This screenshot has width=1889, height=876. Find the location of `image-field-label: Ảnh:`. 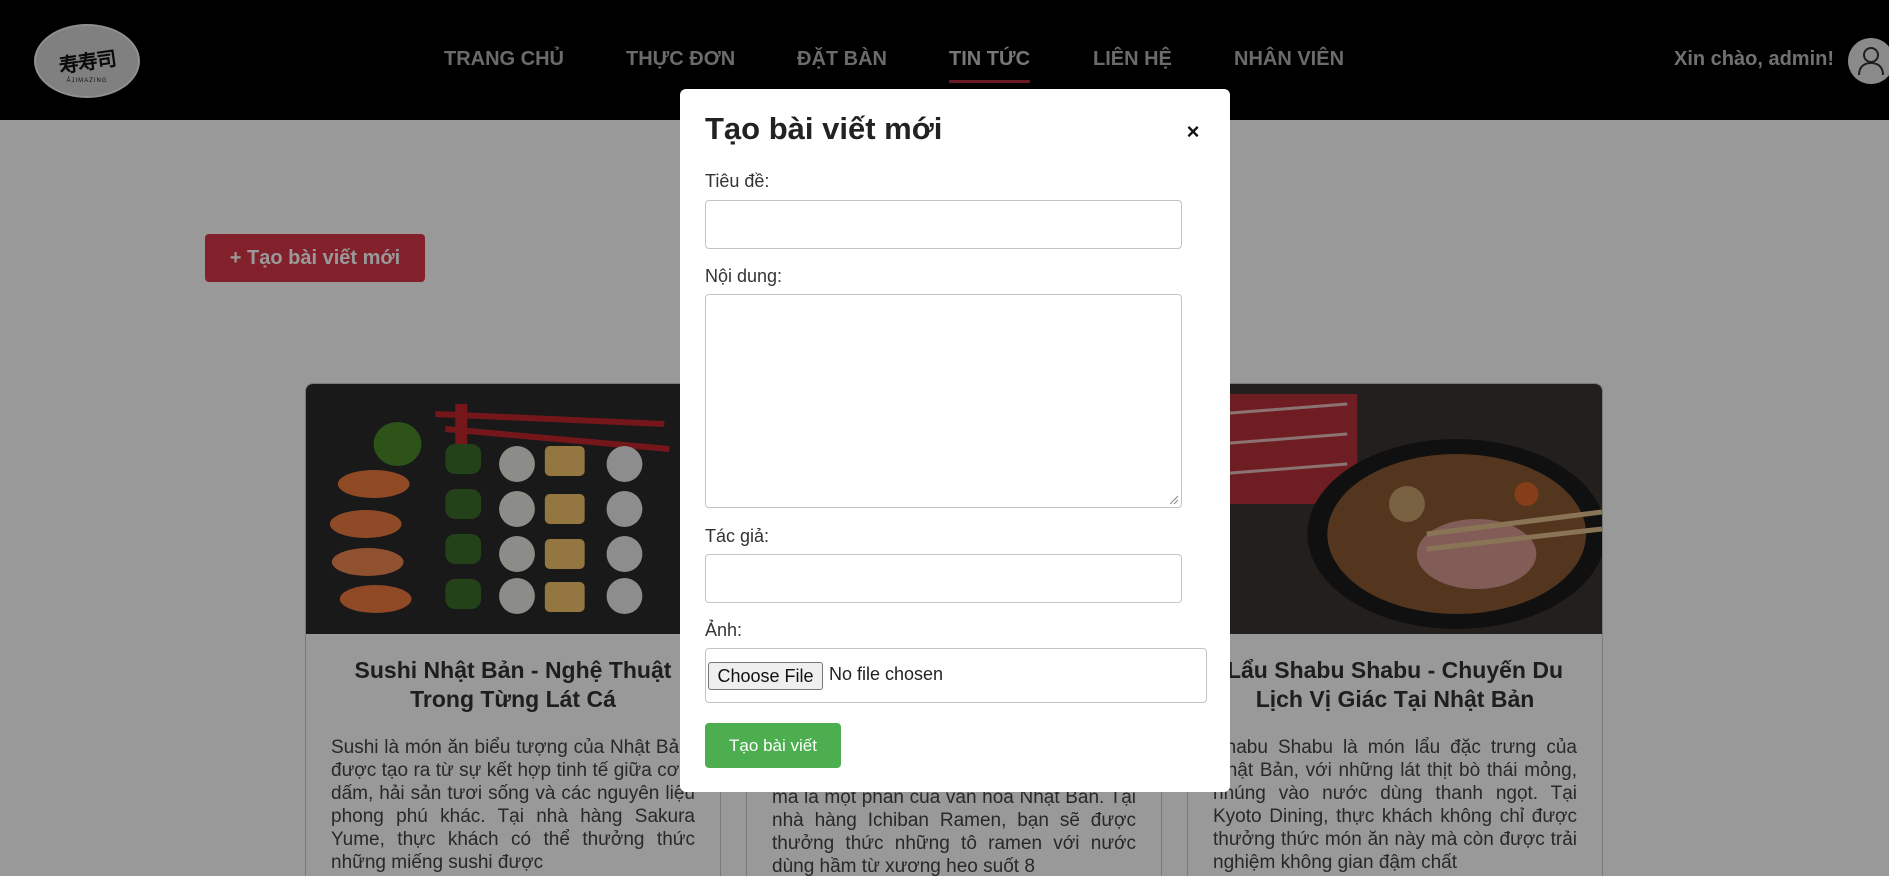

image-field-label: Ảnh: is located at coordinates (724, 630).